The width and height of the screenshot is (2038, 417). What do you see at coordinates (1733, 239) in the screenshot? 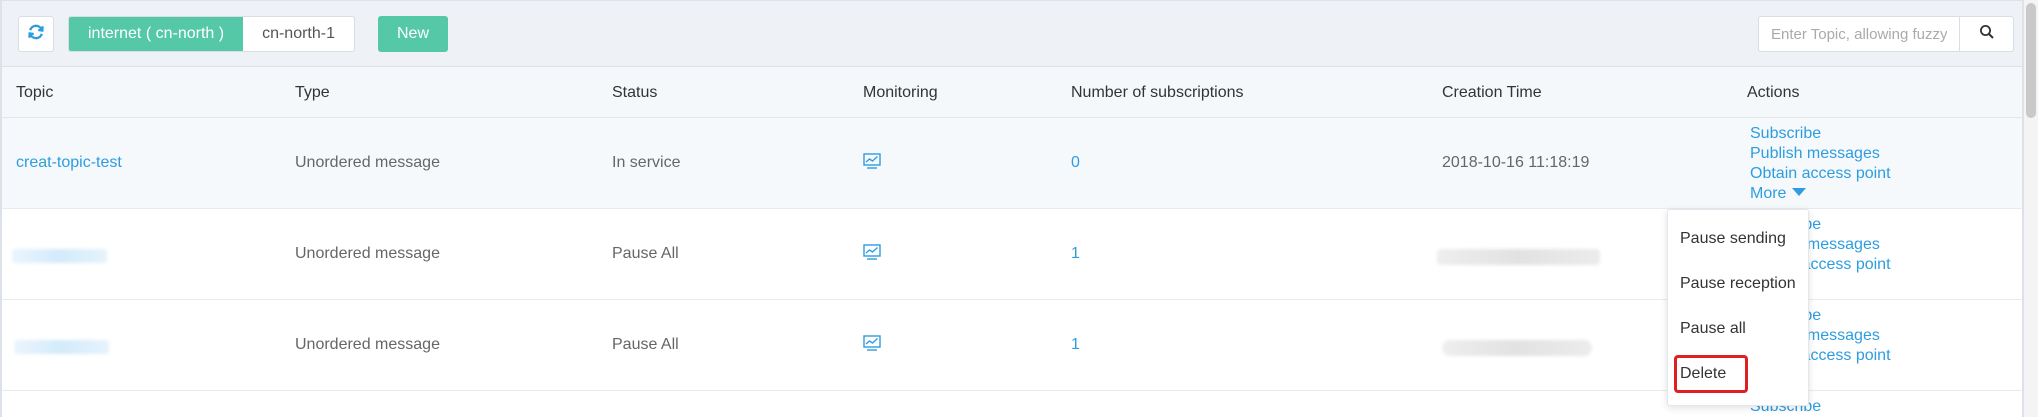
I see `pause-sending-menu-item: Pause sending` at bounding box center [1733, 239].